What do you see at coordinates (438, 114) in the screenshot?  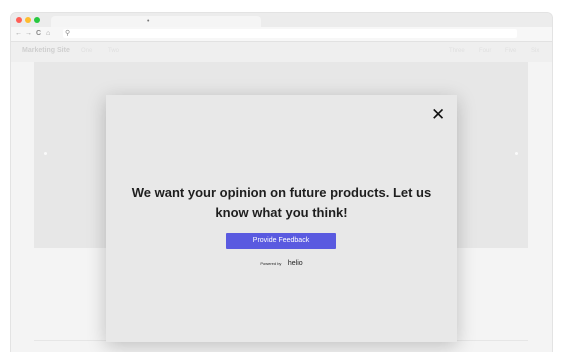 I see `close-icon: ✕` at bounding box center [438, 114].